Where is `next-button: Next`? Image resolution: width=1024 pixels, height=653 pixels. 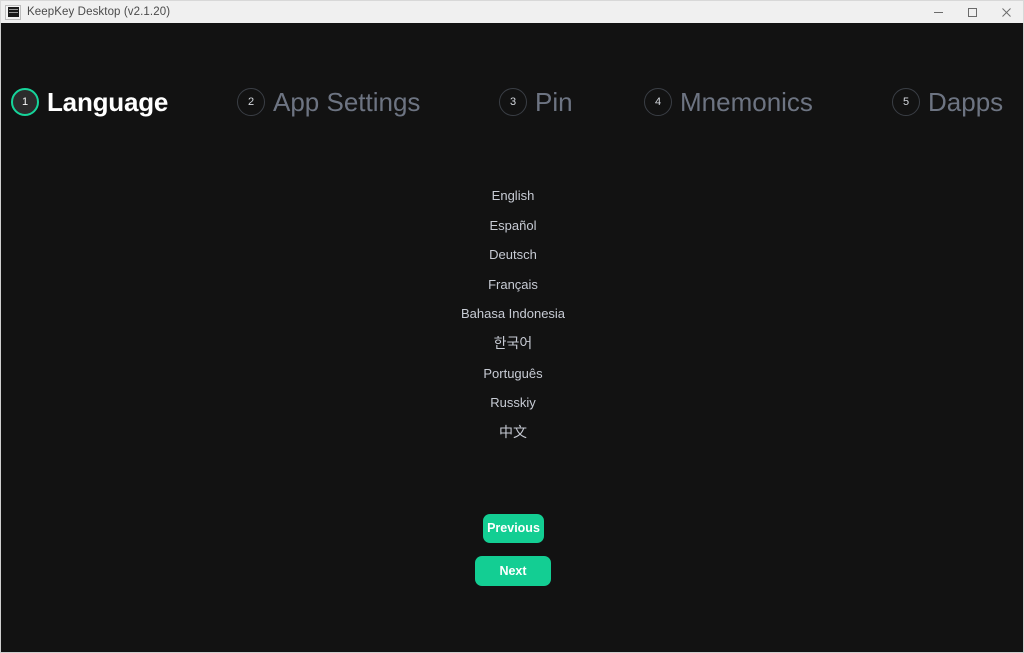
next-button: Next is located at coordinates (513, 571).